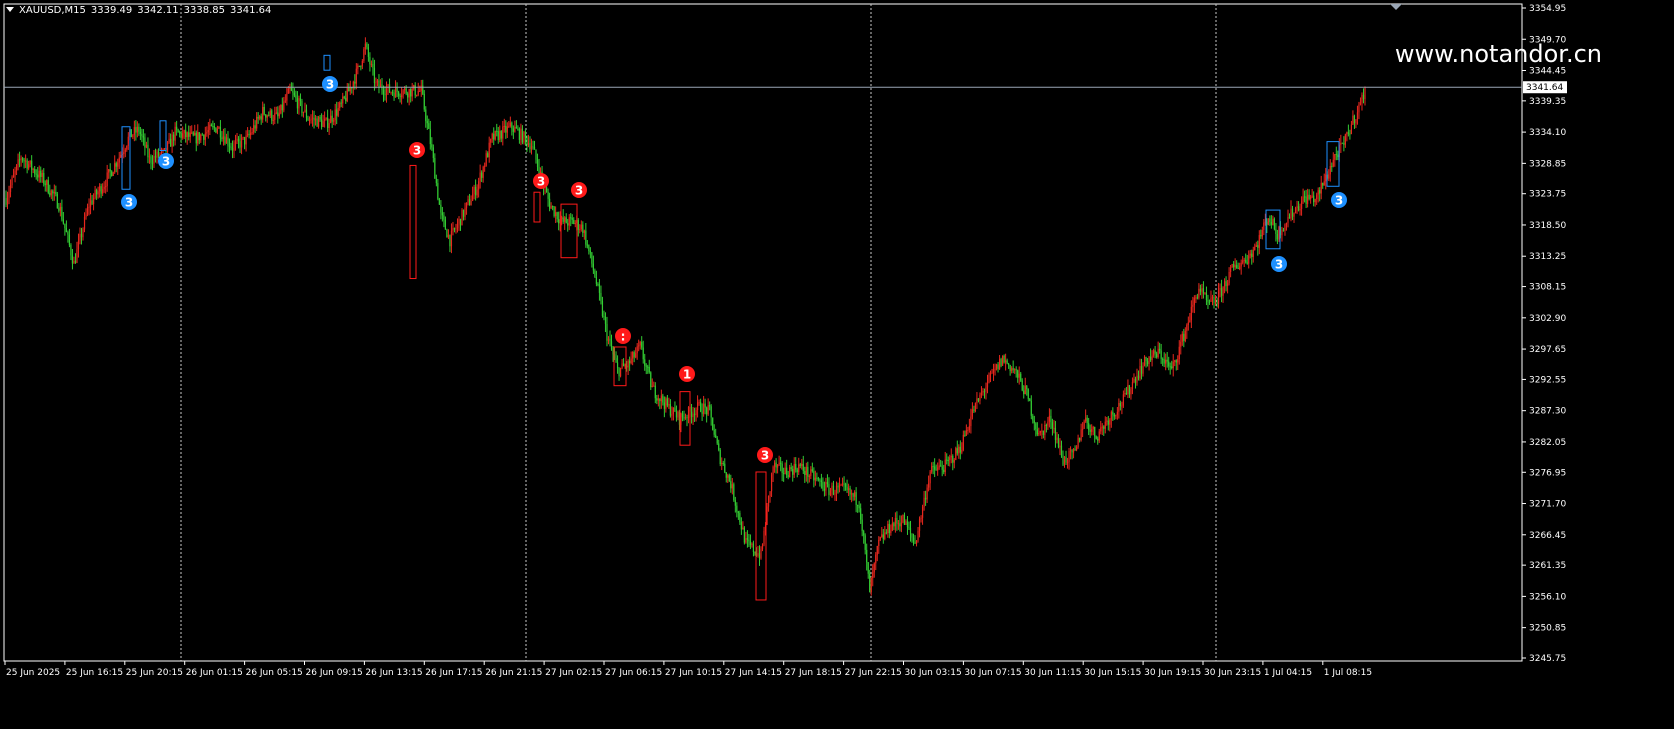 The width and height of the screenshot is (1674, 729). Describe the element at coordinates (1547, 319) in the screenshot. I see `price-axis-label: 3302.90` at that location.